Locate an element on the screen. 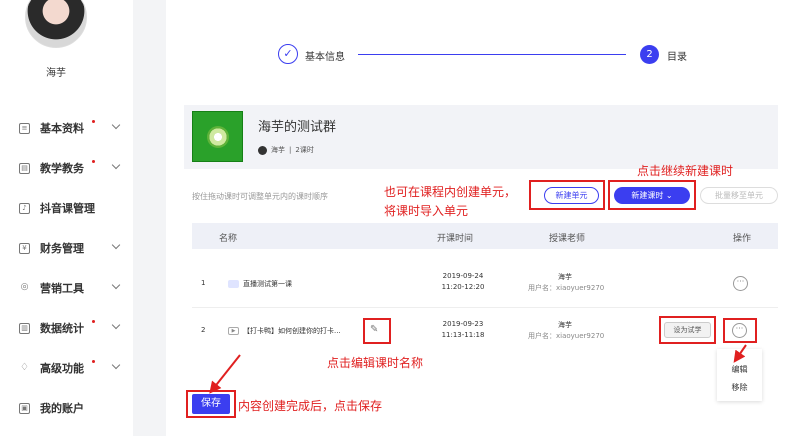  lesson-name-1: 直播测试第一课 is located at coordinates (260, 284).